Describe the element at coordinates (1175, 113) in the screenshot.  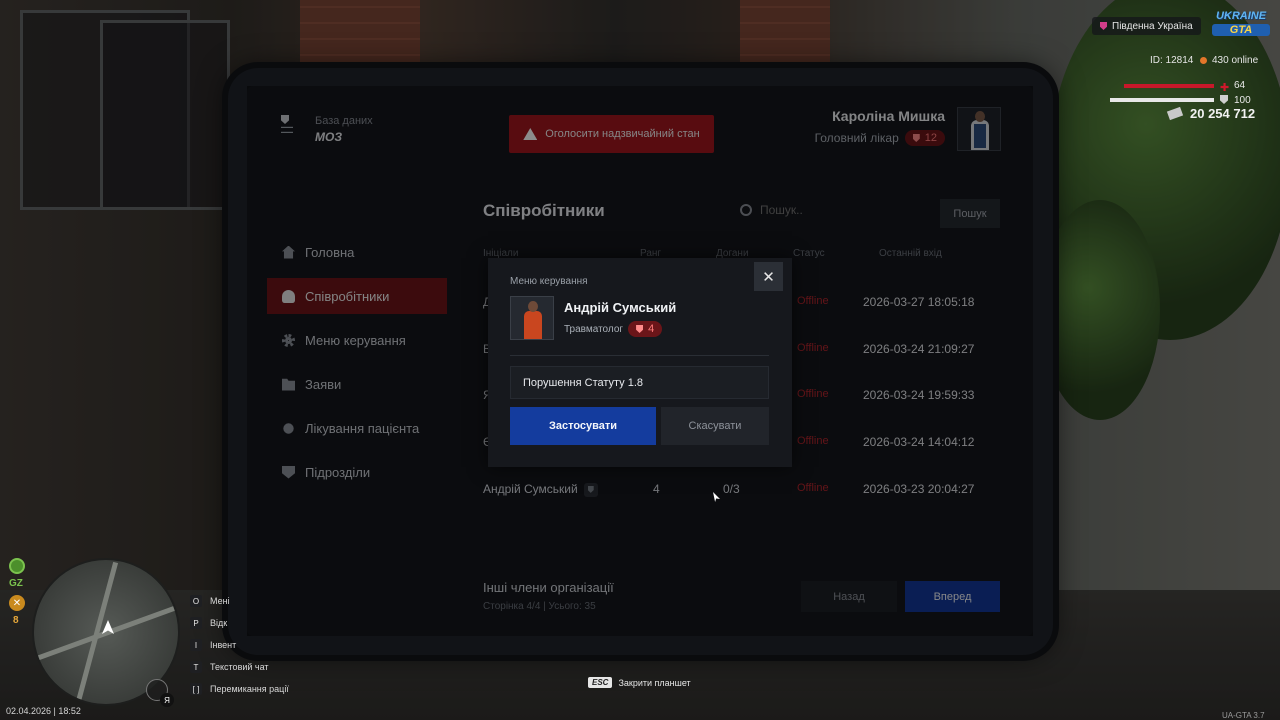
I see `cash-icon` at that location.